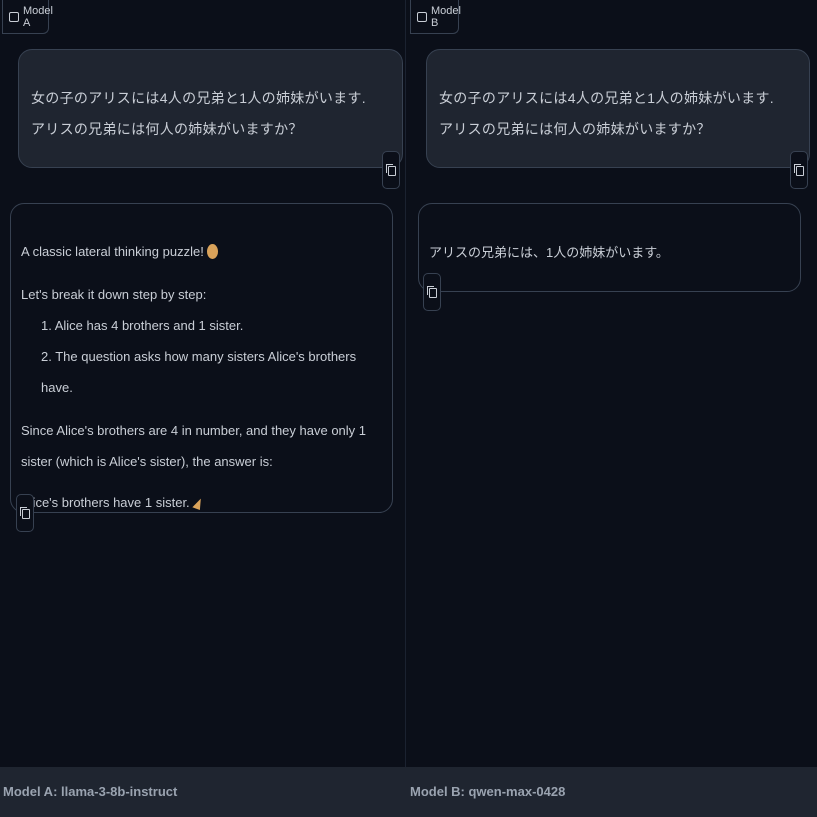 Image resolution: width=817 pixels, height=817 pixels. Describe the element at coordinates (90, 791) in the screenshot. I see `model-a-name: Model A: llama-3-8b-instruct` at that location.